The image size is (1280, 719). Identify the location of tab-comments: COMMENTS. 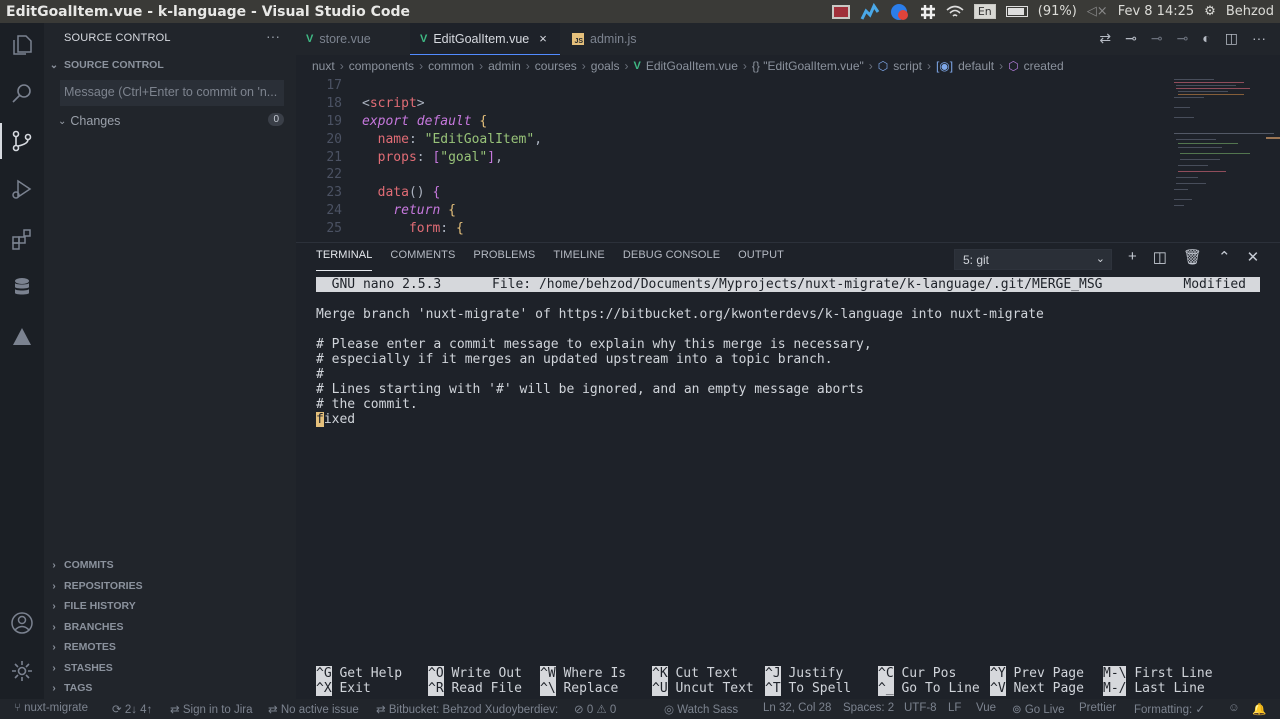
(422, 260).